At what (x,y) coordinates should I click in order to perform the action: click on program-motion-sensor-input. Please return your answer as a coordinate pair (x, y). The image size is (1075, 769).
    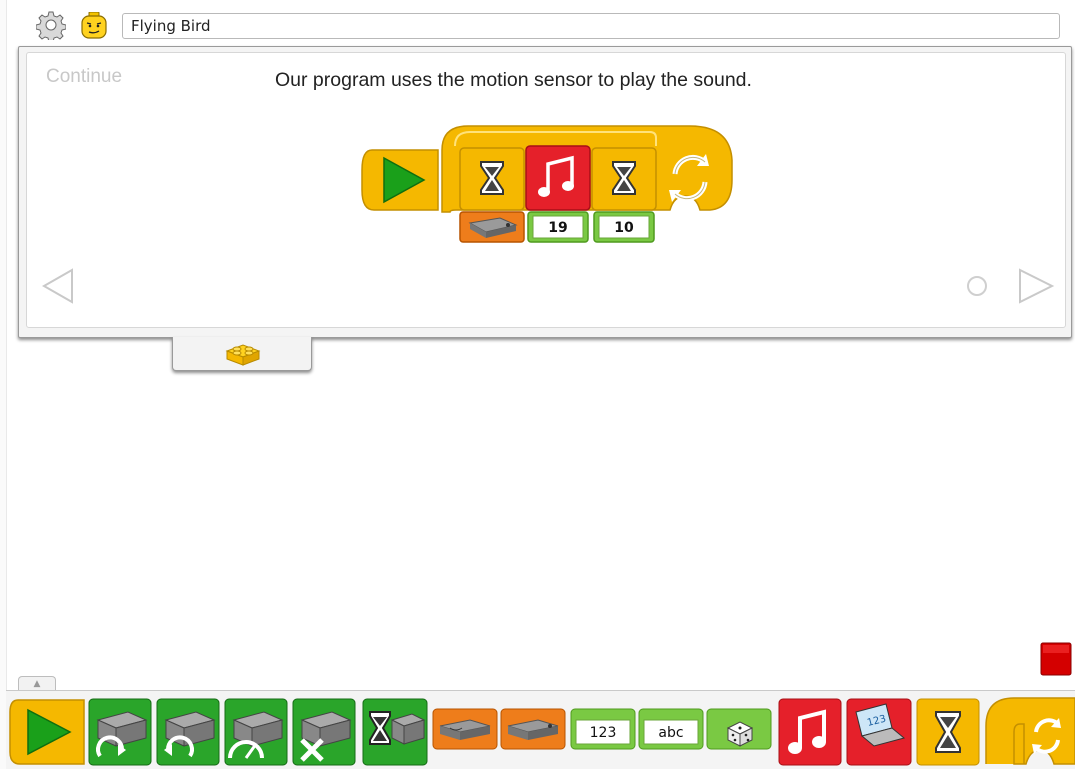
    Looking at the image, I should click on (492, 227).